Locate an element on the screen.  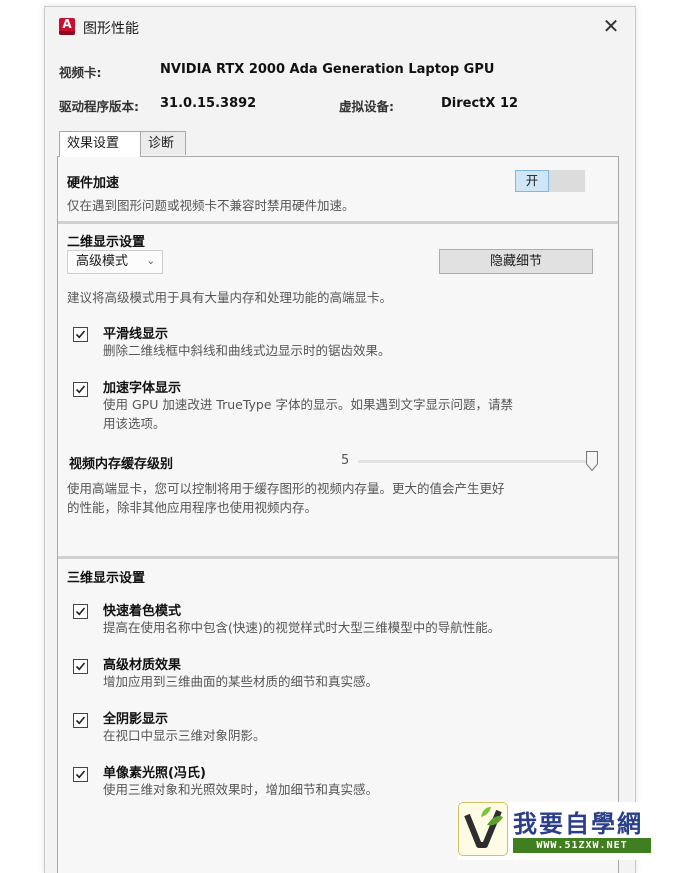
hardware-accel-title: 硬件加速 is located at coordinates (93, 183).